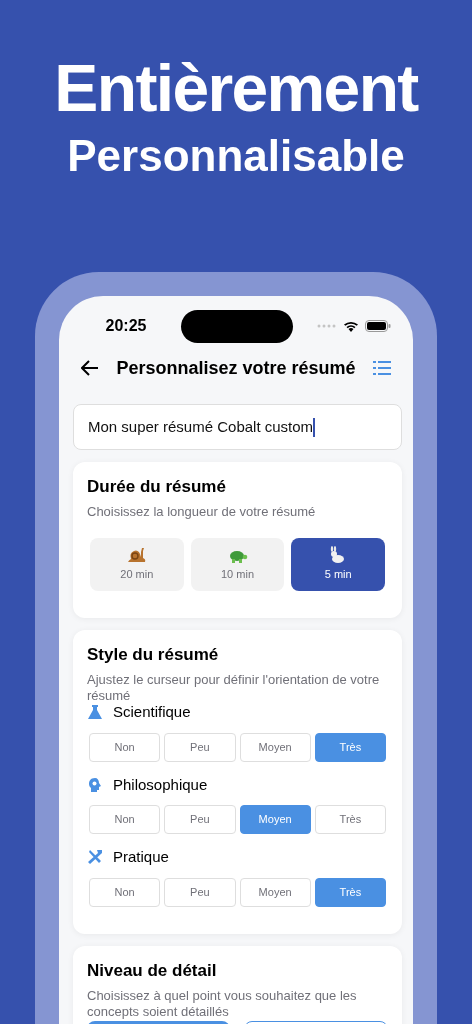 The image size is (472, 1024). I want to click on axis-label: Pratique, so click(141, 857).